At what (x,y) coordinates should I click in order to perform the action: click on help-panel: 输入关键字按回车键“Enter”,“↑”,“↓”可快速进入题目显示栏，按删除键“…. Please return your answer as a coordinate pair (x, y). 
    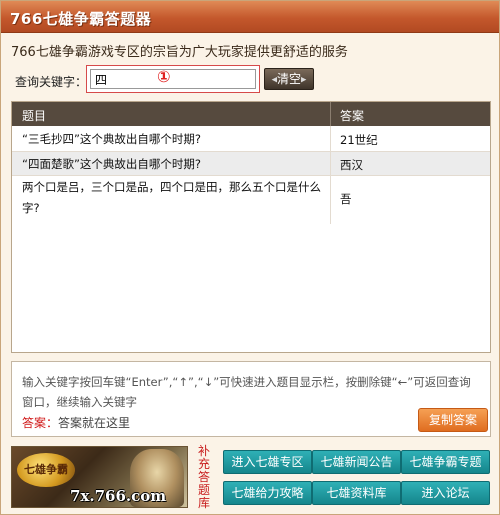
    Looking at the image, I should click on (251, 399).